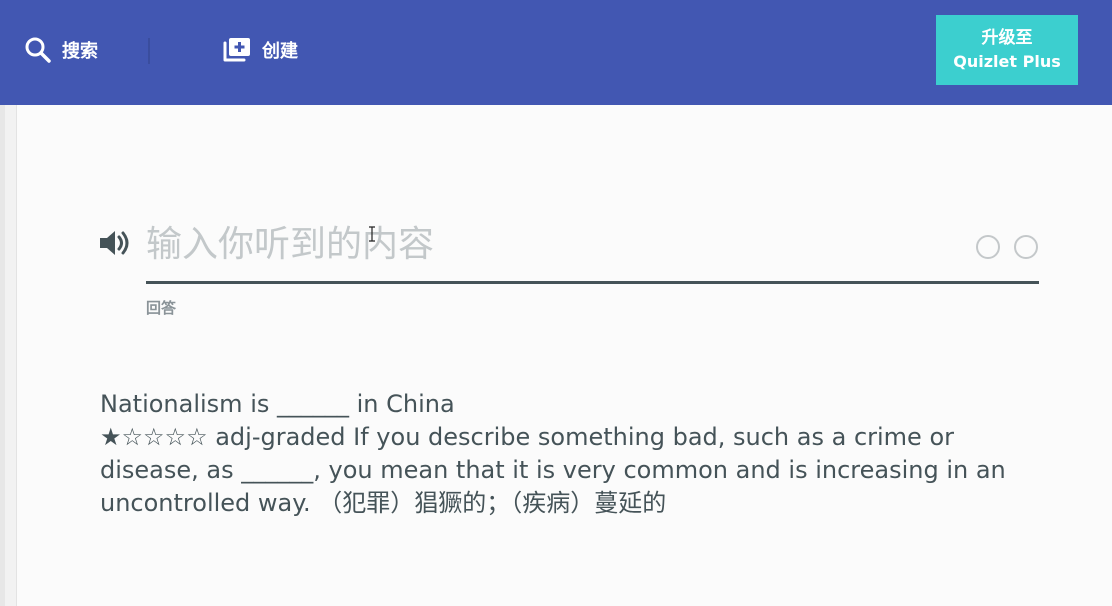  Describe the element at coordinates (277, 404) in the screenshot. I see `prompt-line: Nationalism is ______ in China` at that location.